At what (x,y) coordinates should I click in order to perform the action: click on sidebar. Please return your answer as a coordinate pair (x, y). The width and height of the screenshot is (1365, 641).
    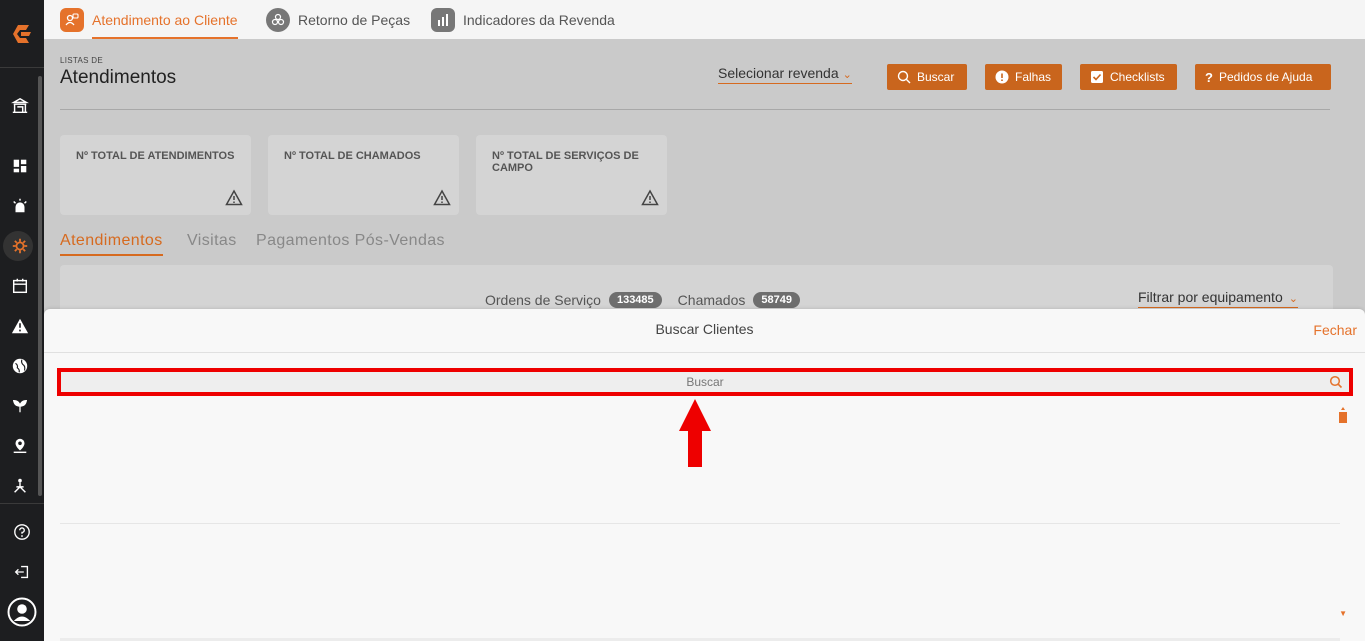
    Looking at the image, I should click on (22, 320).